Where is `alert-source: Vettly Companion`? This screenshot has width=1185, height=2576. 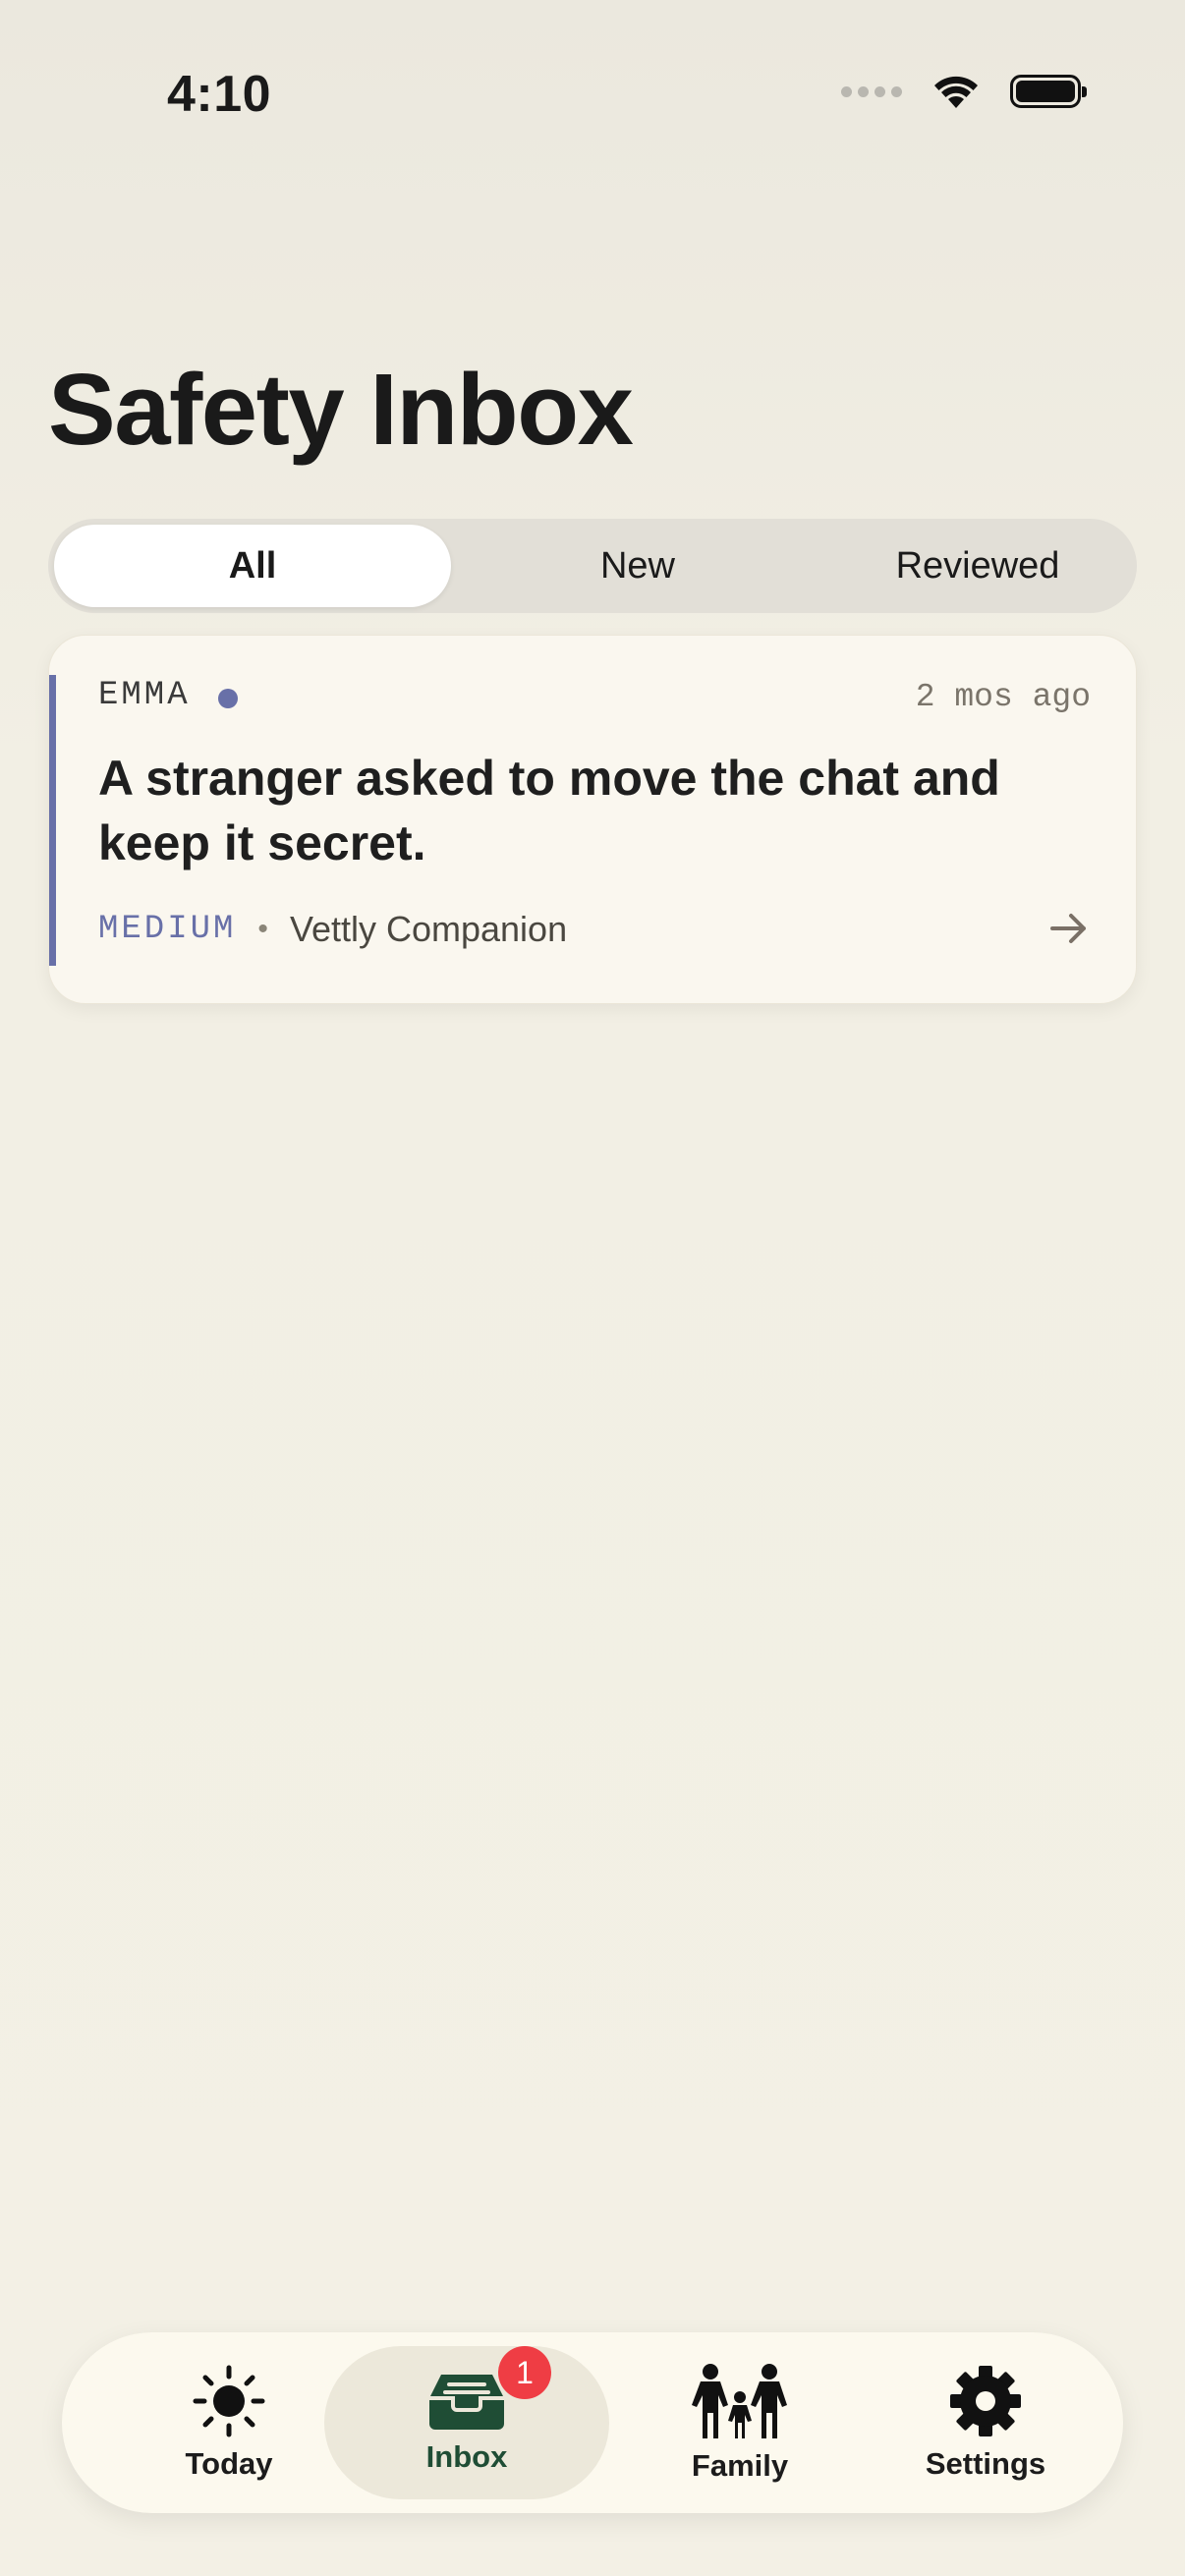 alert-source: Vettly Companion is located at coordinates (429, 929).